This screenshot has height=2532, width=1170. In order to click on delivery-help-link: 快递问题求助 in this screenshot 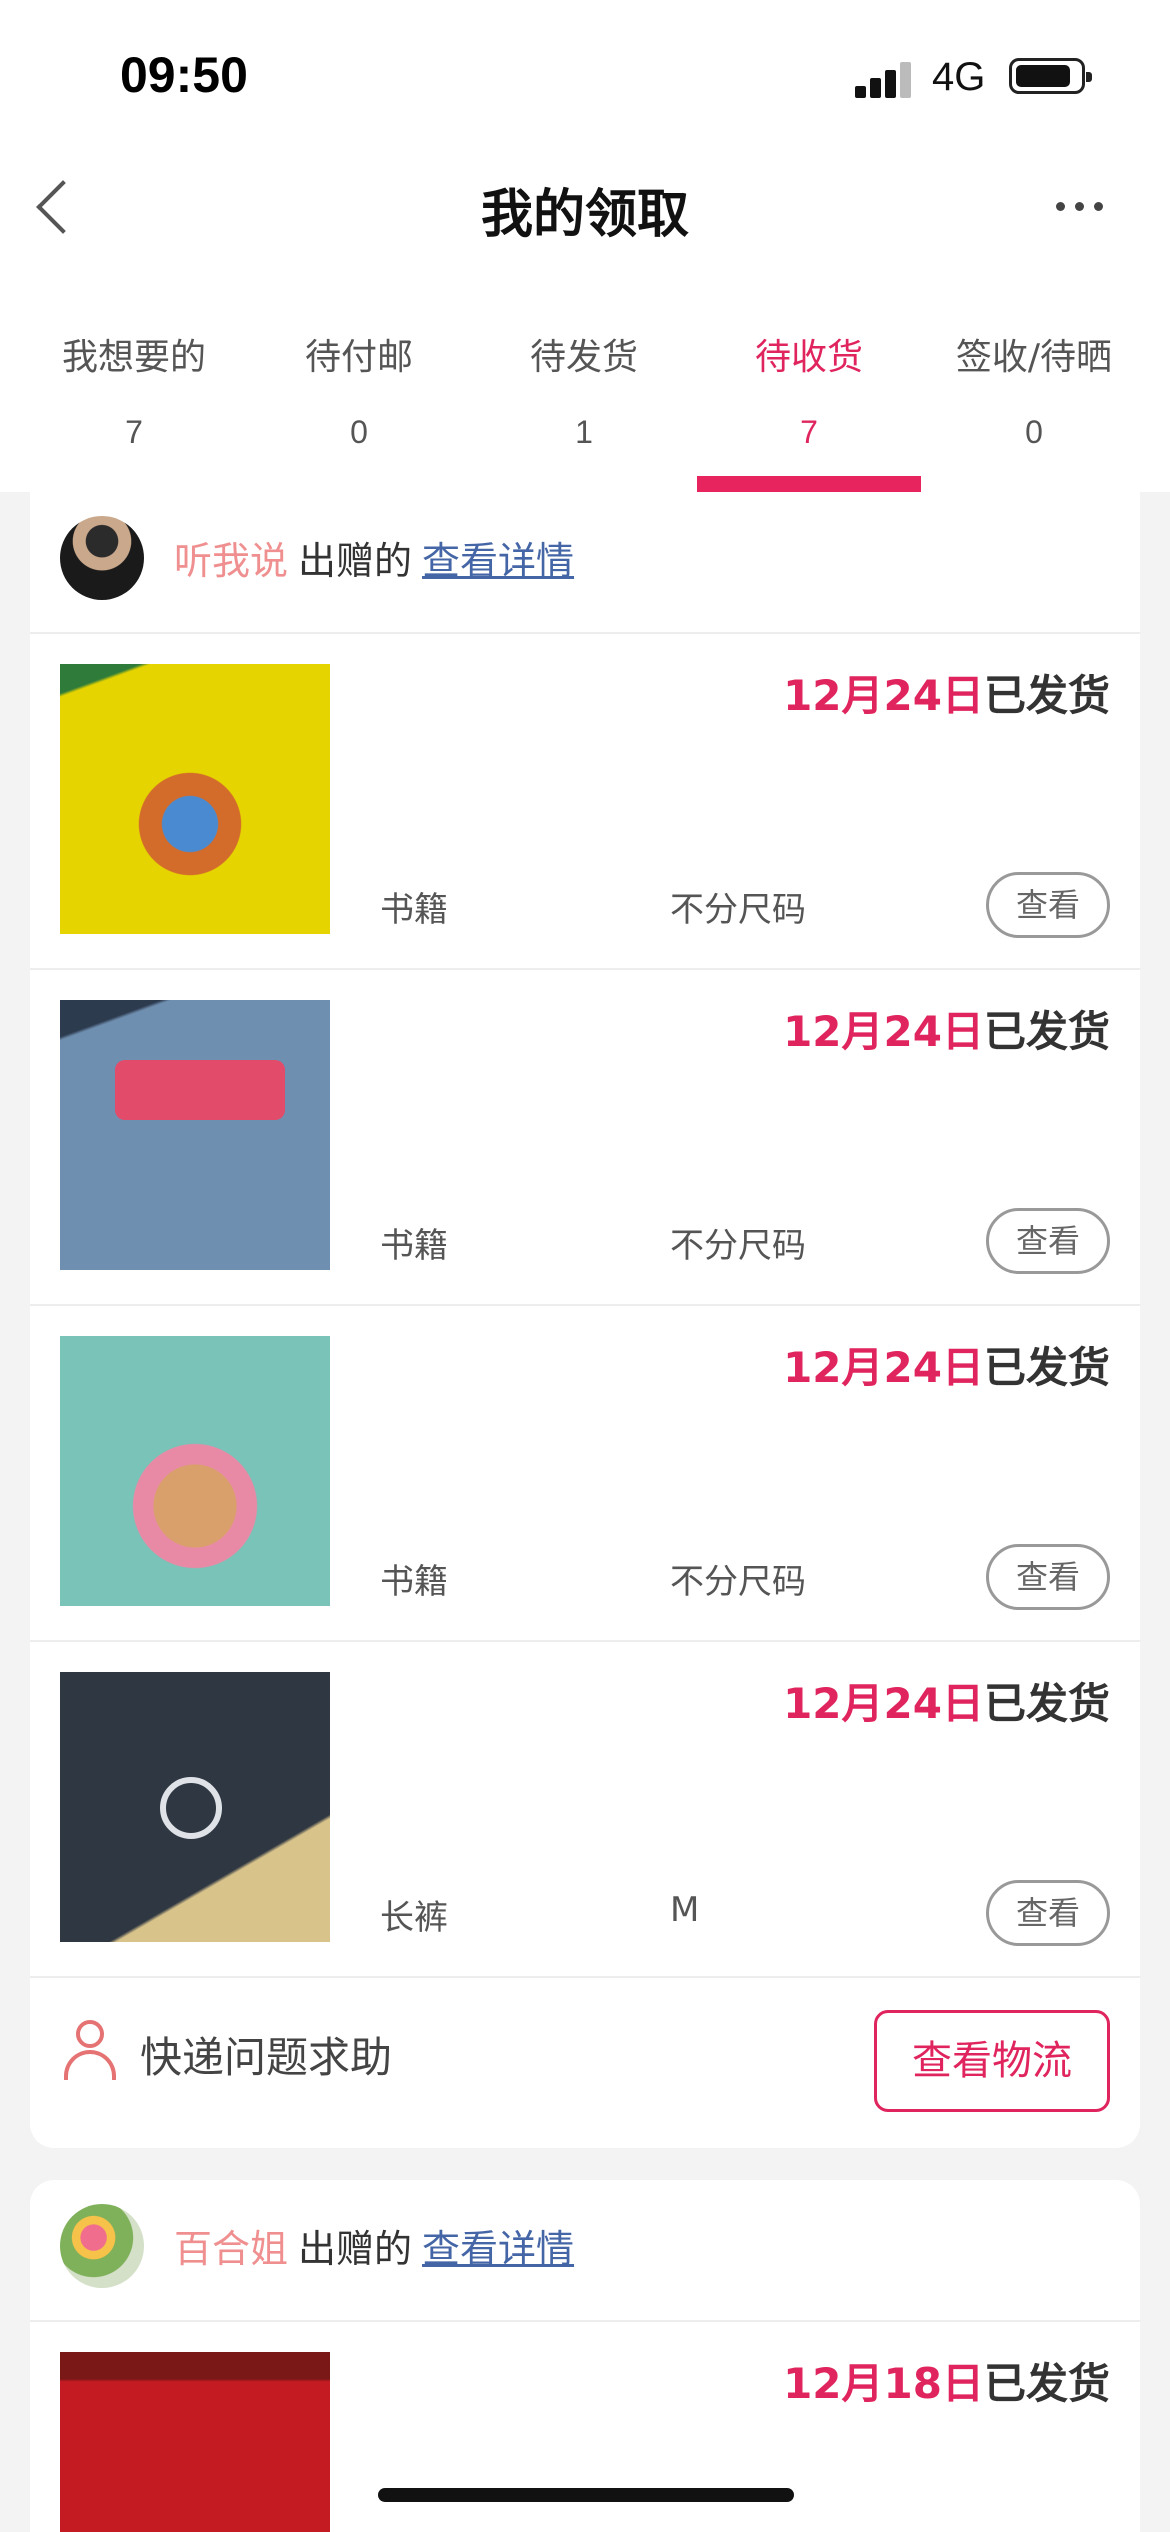, I will do `click(266, 2054)`.